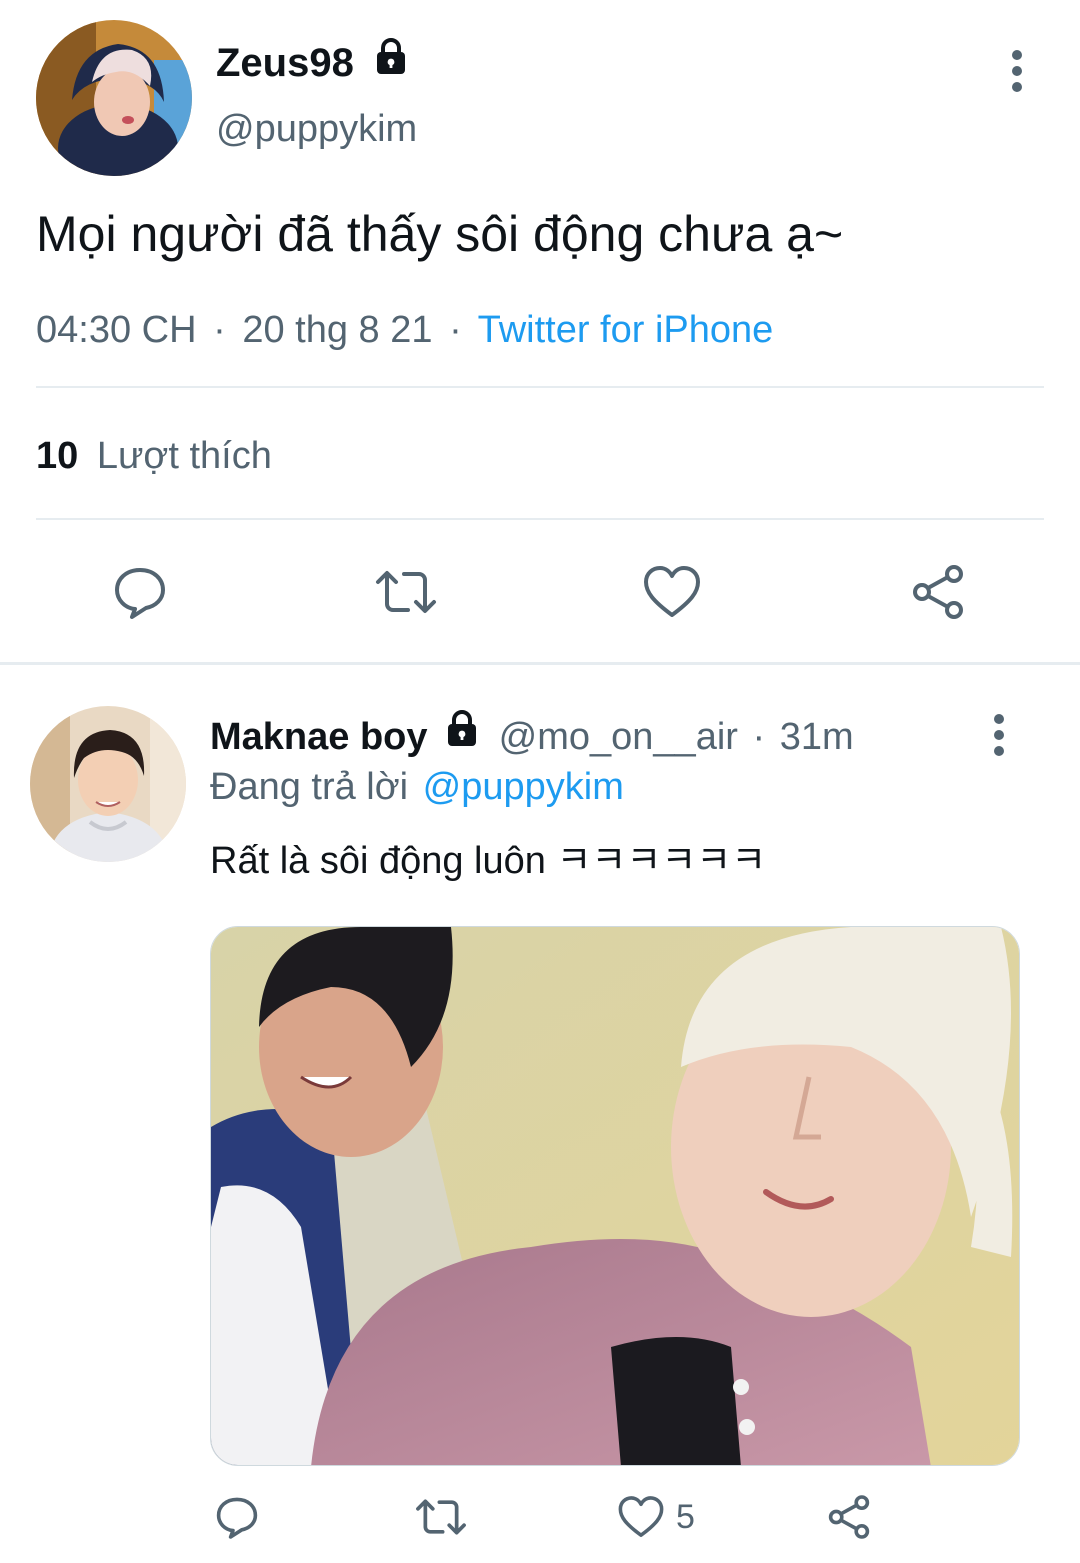 This screenshot has height=1563, width=1080. What do you see at coordinates (108, 784) in the screenshot?
I see `avatar-maknae-boy` at bounding box center [108, 784].